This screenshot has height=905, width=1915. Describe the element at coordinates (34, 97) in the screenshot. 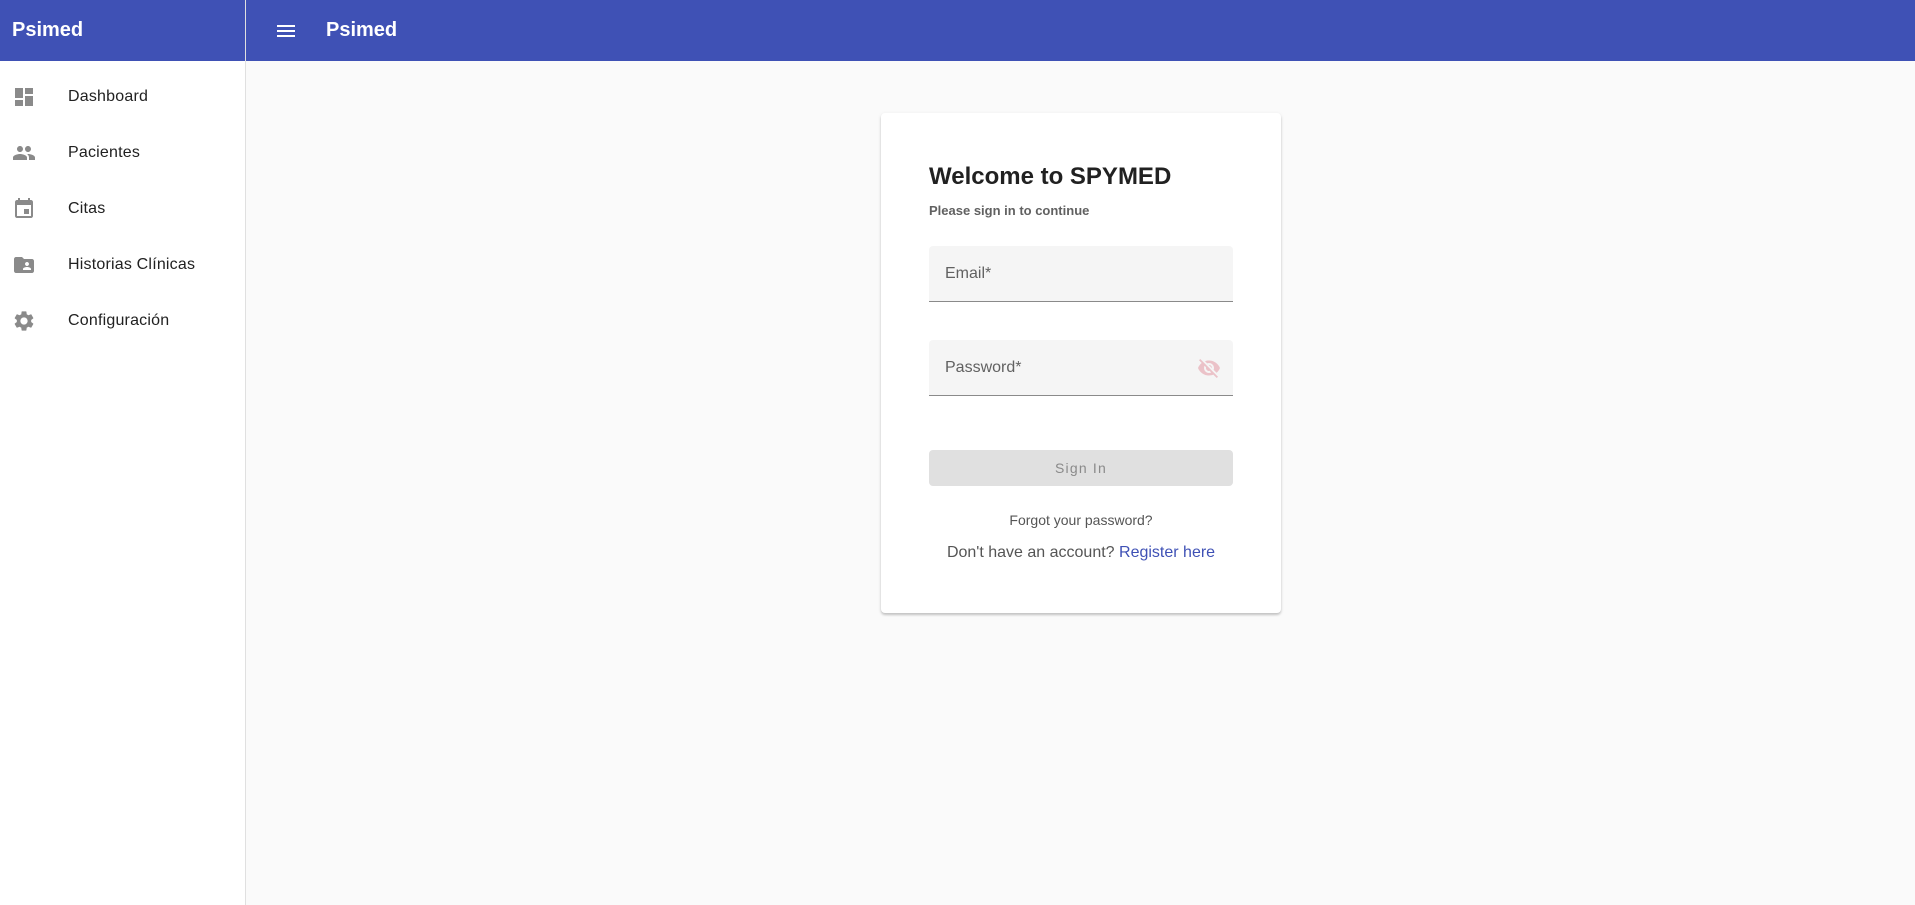

I see `dashboard-icon` at that location.